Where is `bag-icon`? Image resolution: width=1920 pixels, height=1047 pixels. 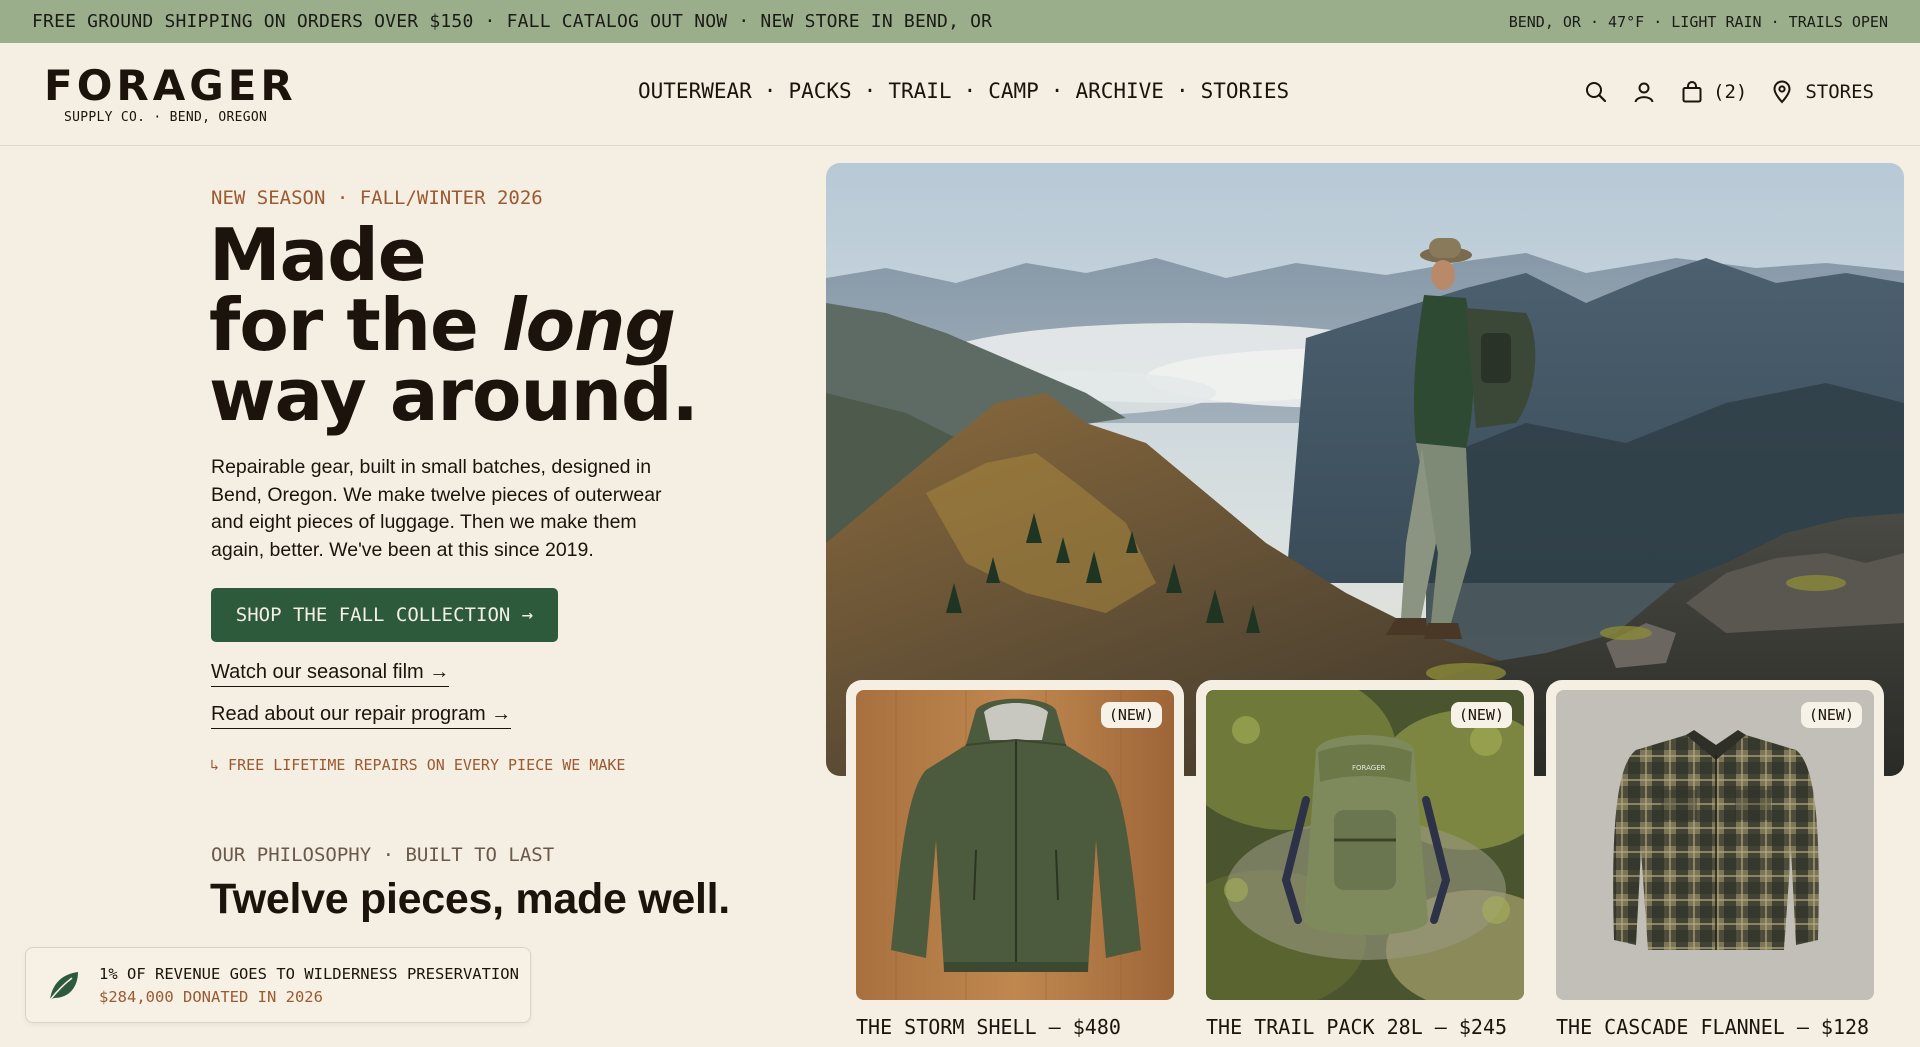 bag-icon is located at coordinates (1692, 92).